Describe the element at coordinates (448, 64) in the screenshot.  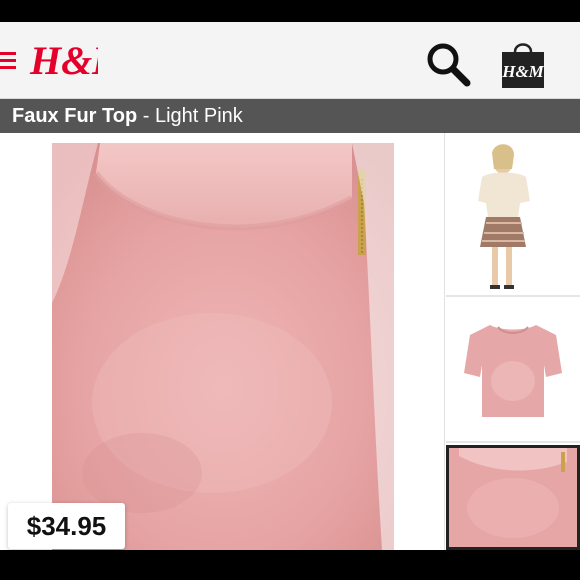
I see `search-icon` at that location.